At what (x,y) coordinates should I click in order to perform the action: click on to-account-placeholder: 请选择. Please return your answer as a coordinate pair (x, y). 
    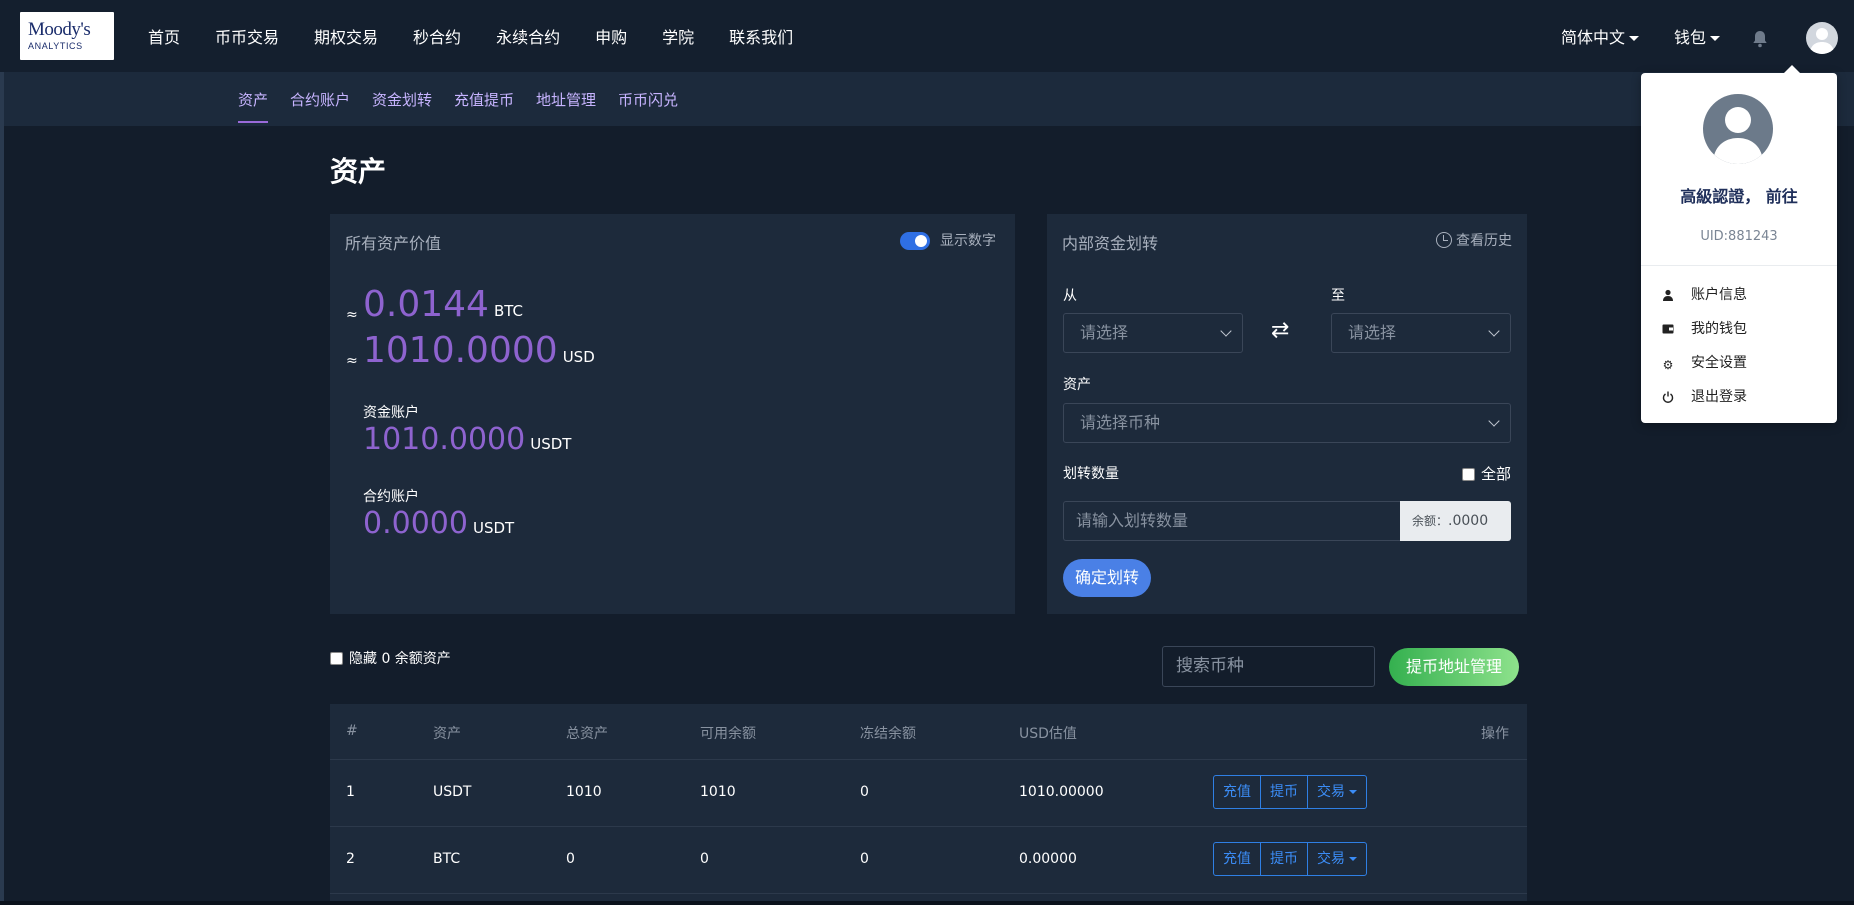
    Looking at the image, I should click on (1372, 332).